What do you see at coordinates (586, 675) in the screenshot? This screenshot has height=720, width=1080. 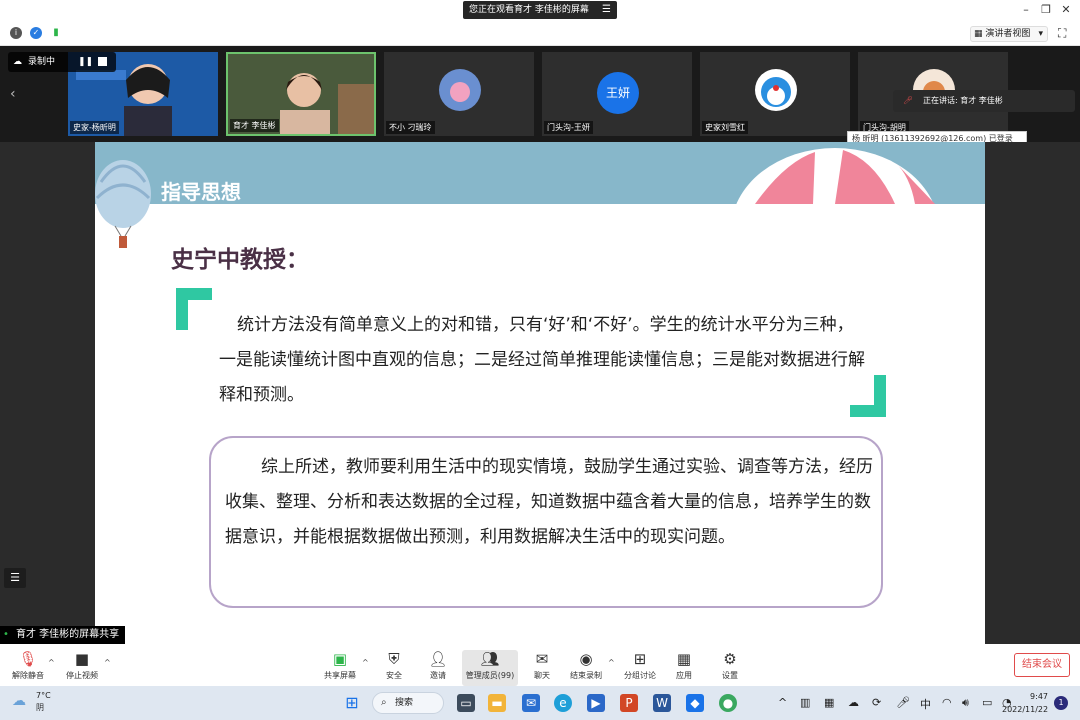 I see `end-recording-label: 结束录制` at bounding box center [586, 675].